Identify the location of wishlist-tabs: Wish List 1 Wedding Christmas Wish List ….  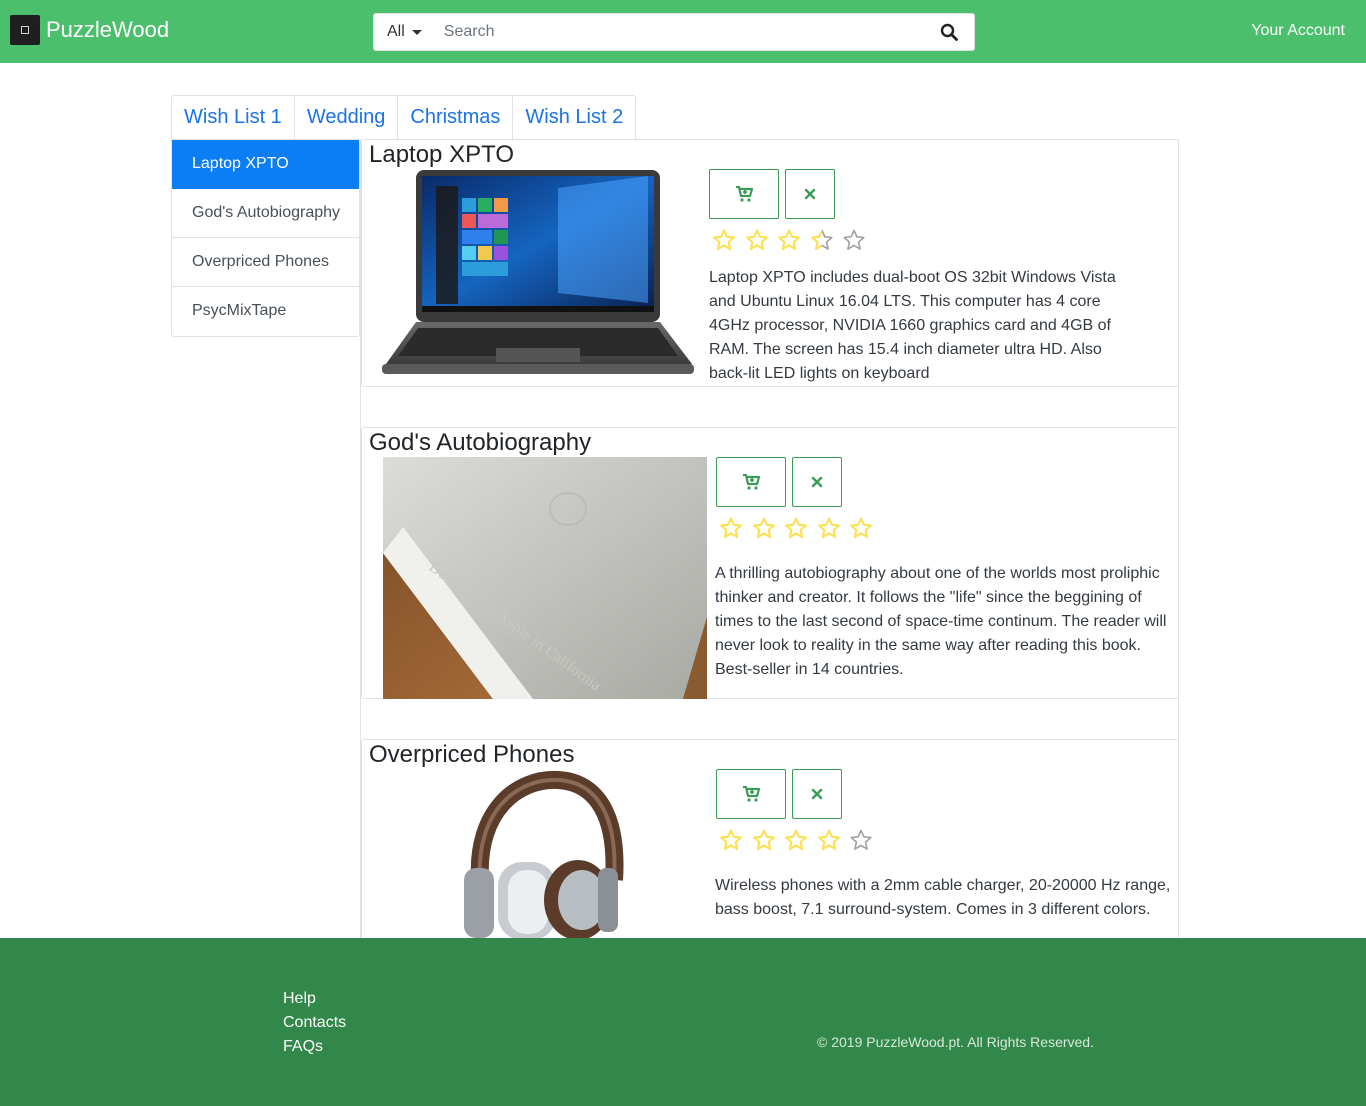
(404, 117).